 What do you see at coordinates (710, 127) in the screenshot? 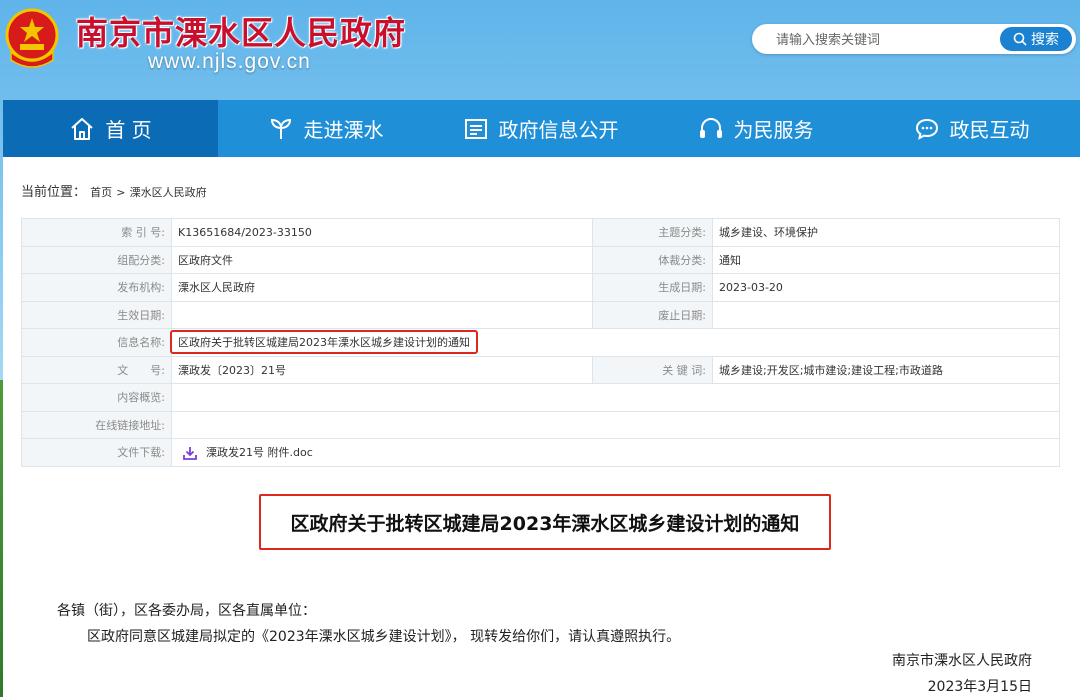
I see `headset-icon` at bounding box center [710, 127].